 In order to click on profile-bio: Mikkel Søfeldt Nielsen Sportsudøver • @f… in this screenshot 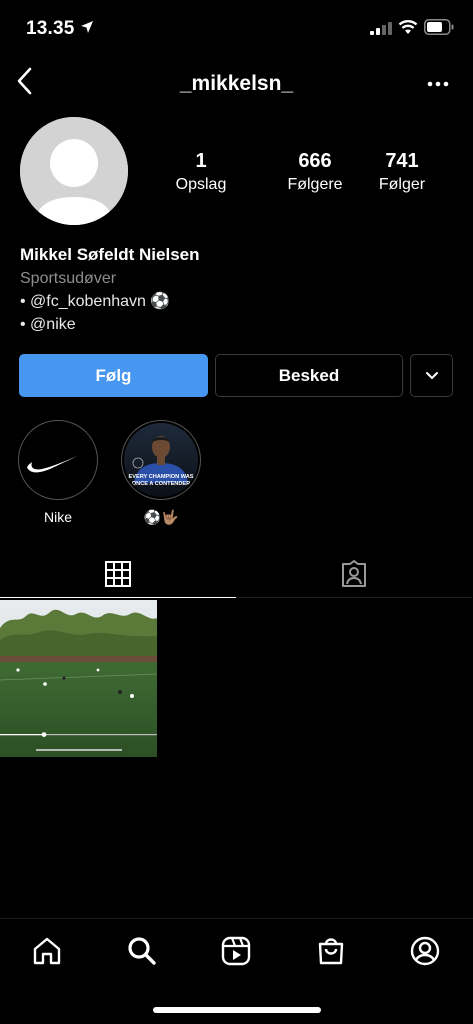, I will do `click(235, 290)`.